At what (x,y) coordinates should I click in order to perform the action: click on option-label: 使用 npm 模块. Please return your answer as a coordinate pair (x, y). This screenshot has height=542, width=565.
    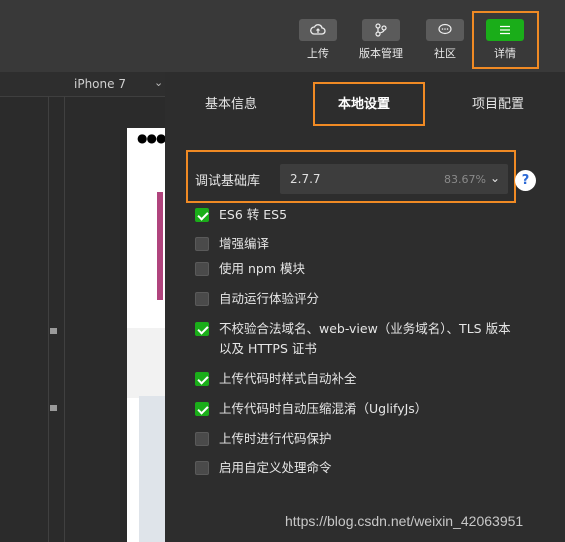
    Looking at the image, I should click on (262, 268).